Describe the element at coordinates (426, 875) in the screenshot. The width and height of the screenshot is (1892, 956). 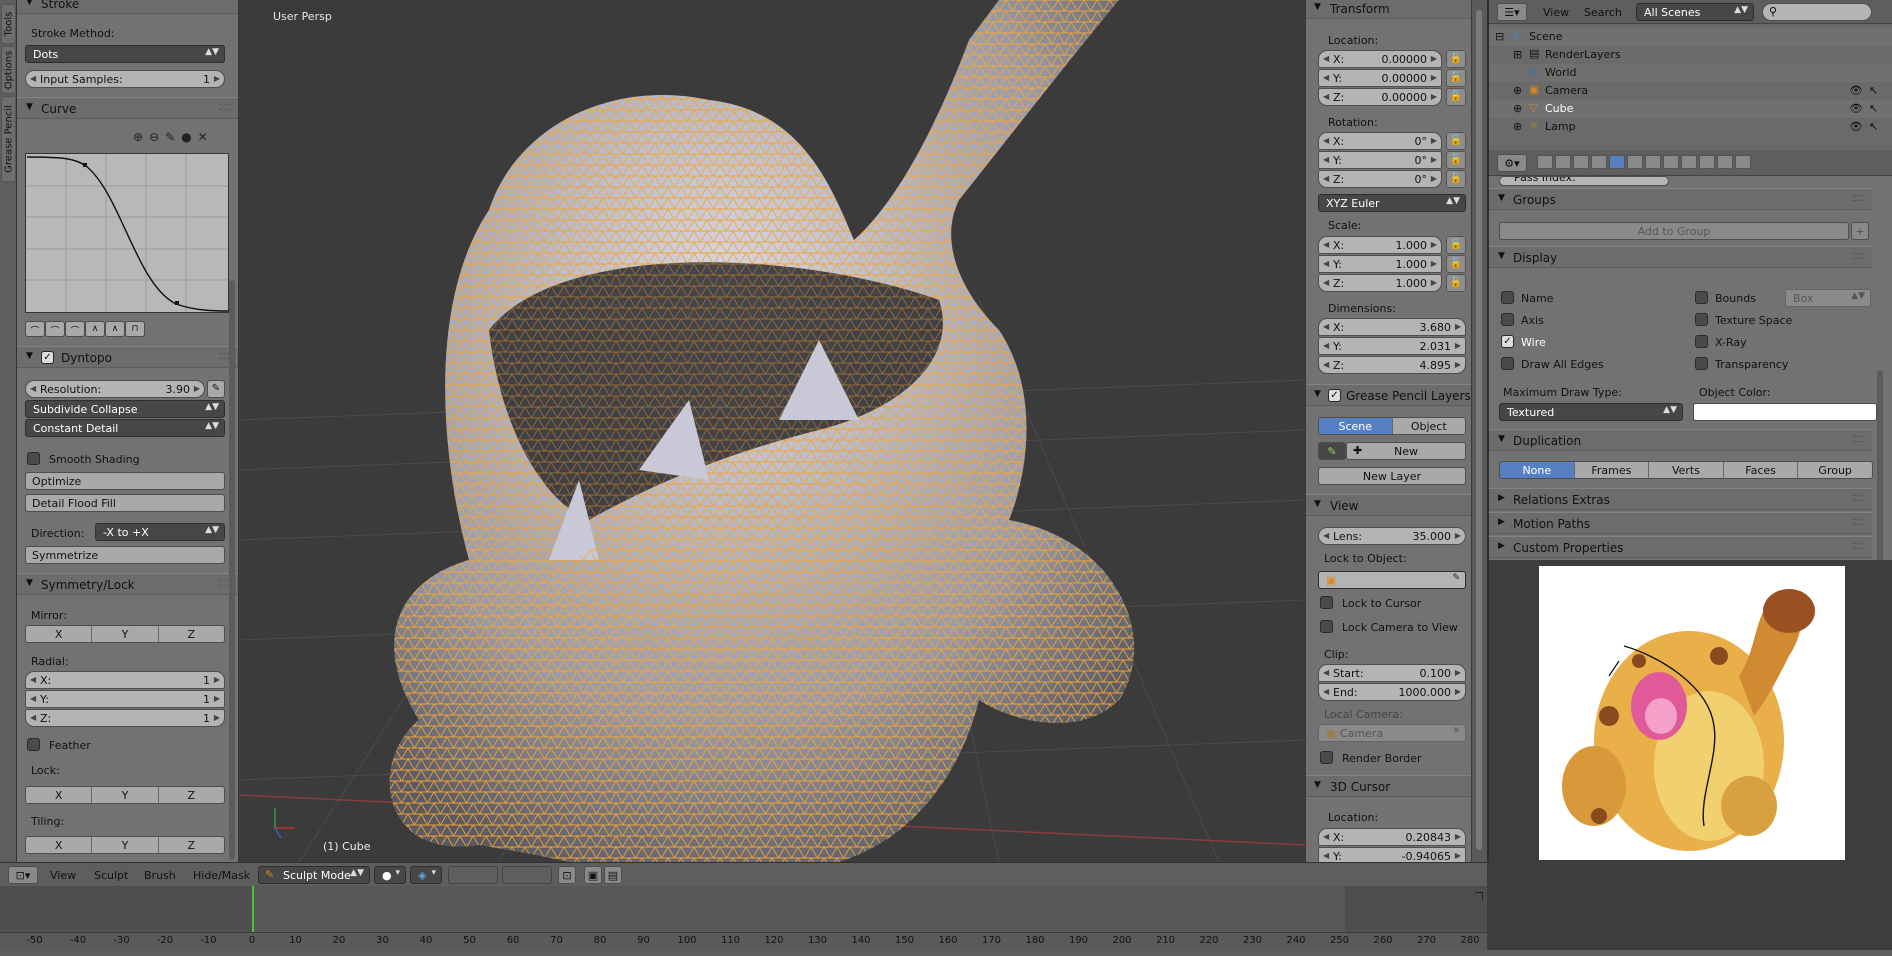
I see `pivot-point-dropdown: ◈ ▾` at that location.